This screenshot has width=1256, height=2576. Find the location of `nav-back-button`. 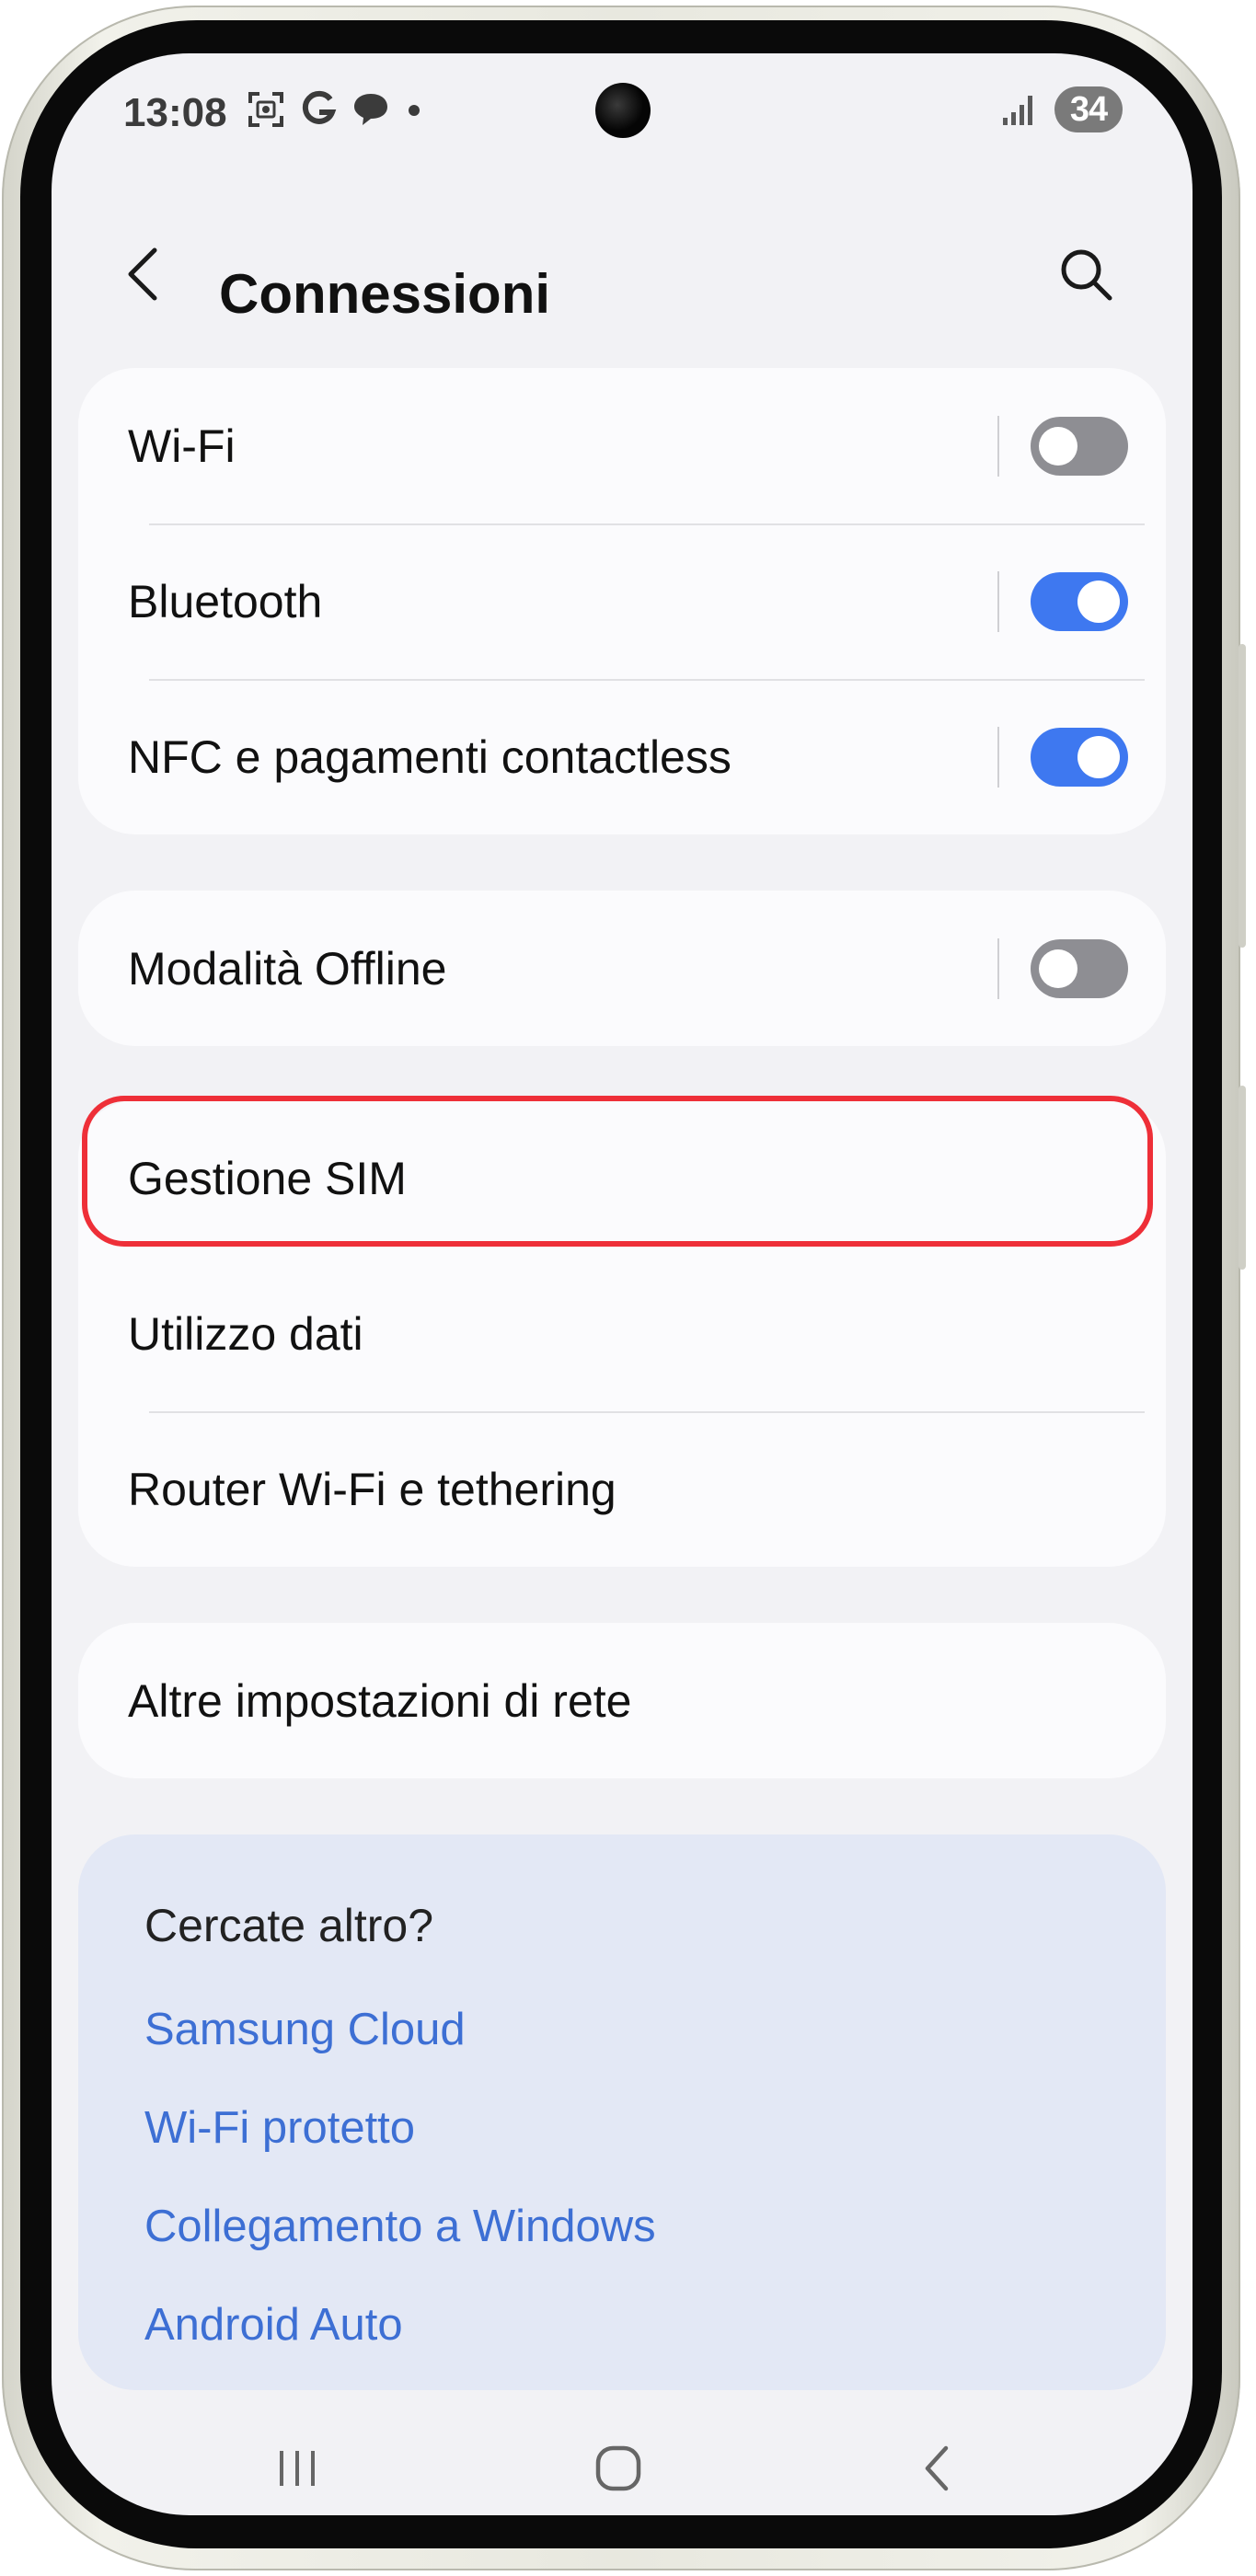

nav-back-button is located at coordinates (937, 2468).